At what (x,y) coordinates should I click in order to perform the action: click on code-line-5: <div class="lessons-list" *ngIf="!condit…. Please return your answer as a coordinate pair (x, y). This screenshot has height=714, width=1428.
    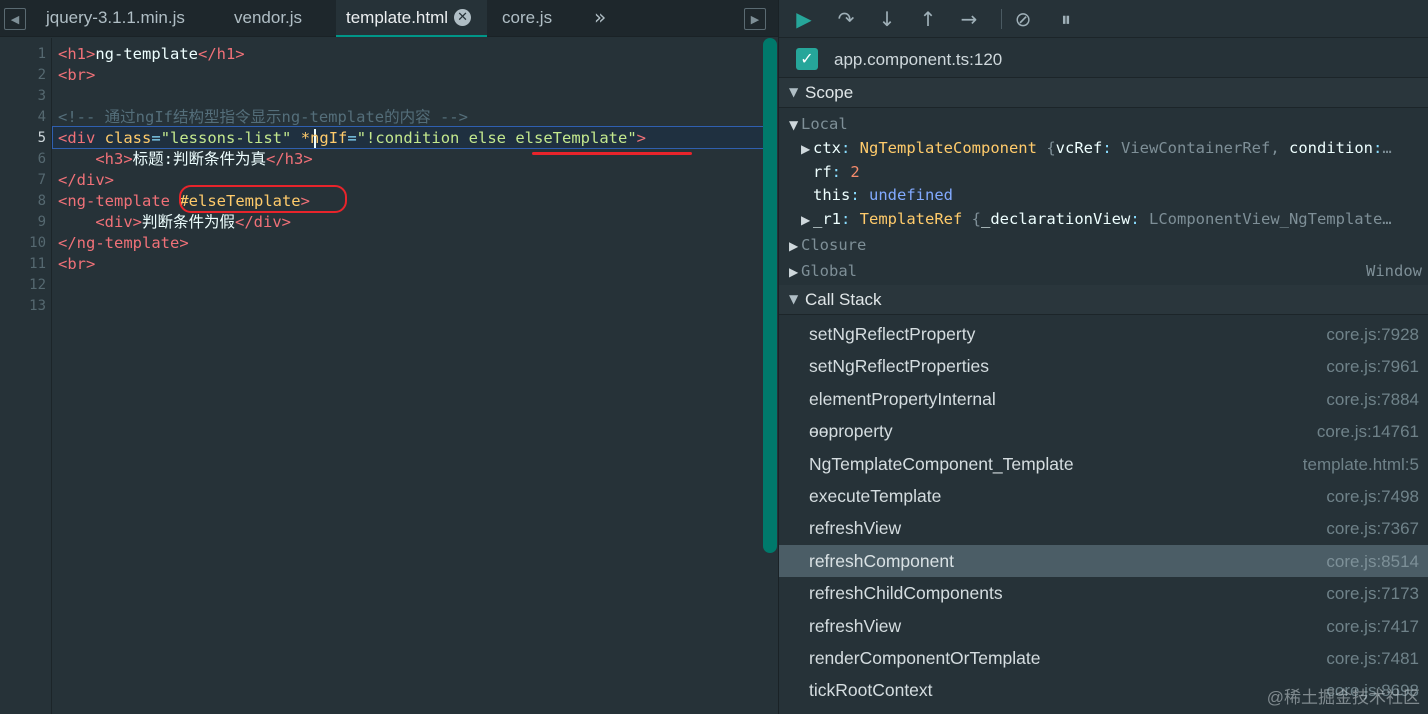
    Looking at the image, I should click on (352, 138).